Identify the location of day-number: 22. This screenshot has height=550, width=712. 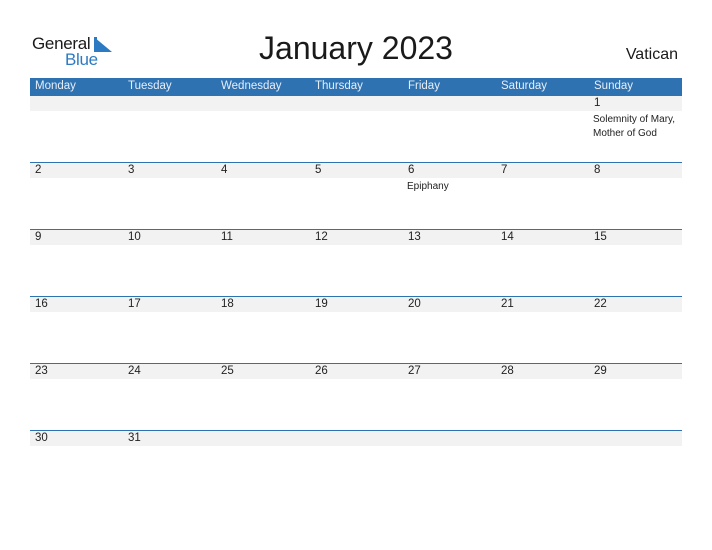
(600, 304).